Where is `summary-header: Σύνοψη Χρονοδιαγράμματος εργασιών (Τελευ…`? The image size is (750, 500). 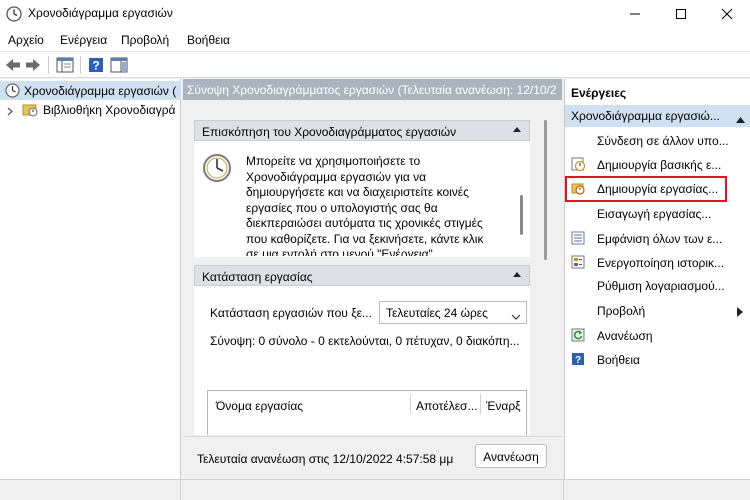 summary-header: Σύνοψη Χρονοδιαγράμματος εργασιών (Τελευ… is located at coordinates (372, 89).